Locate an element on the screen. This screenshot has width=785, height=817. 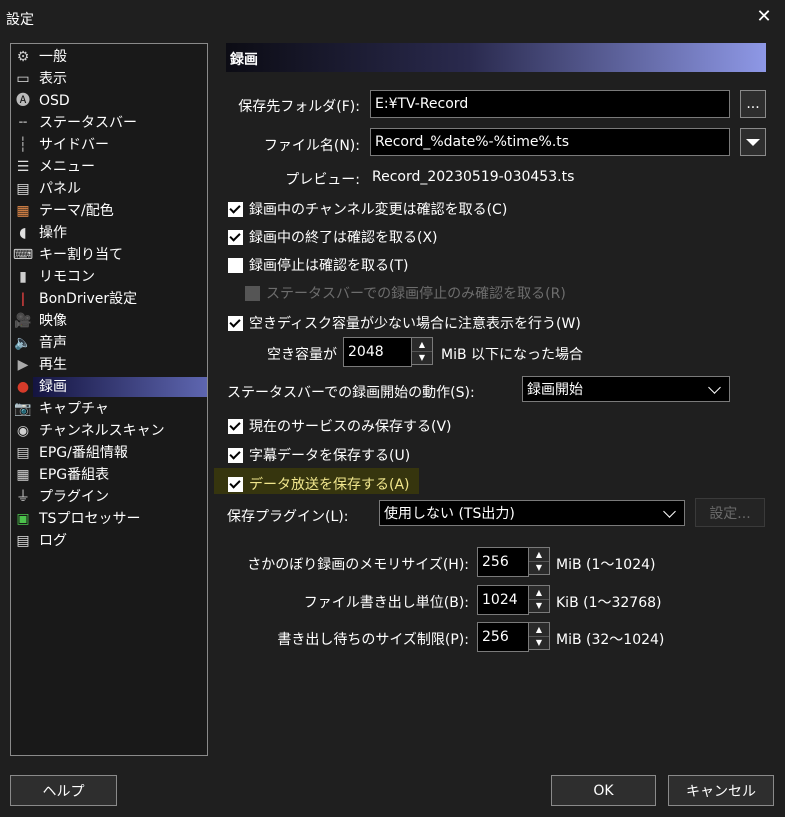
sidebar-item-label: ログ is located at coordinates (53, 541).